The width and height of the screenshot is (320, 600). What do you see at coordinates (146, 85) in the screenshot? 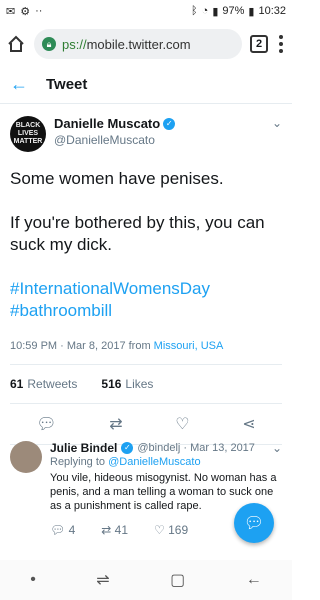
I see `page-header: ← Tweet` at bounding box center [146, 85].